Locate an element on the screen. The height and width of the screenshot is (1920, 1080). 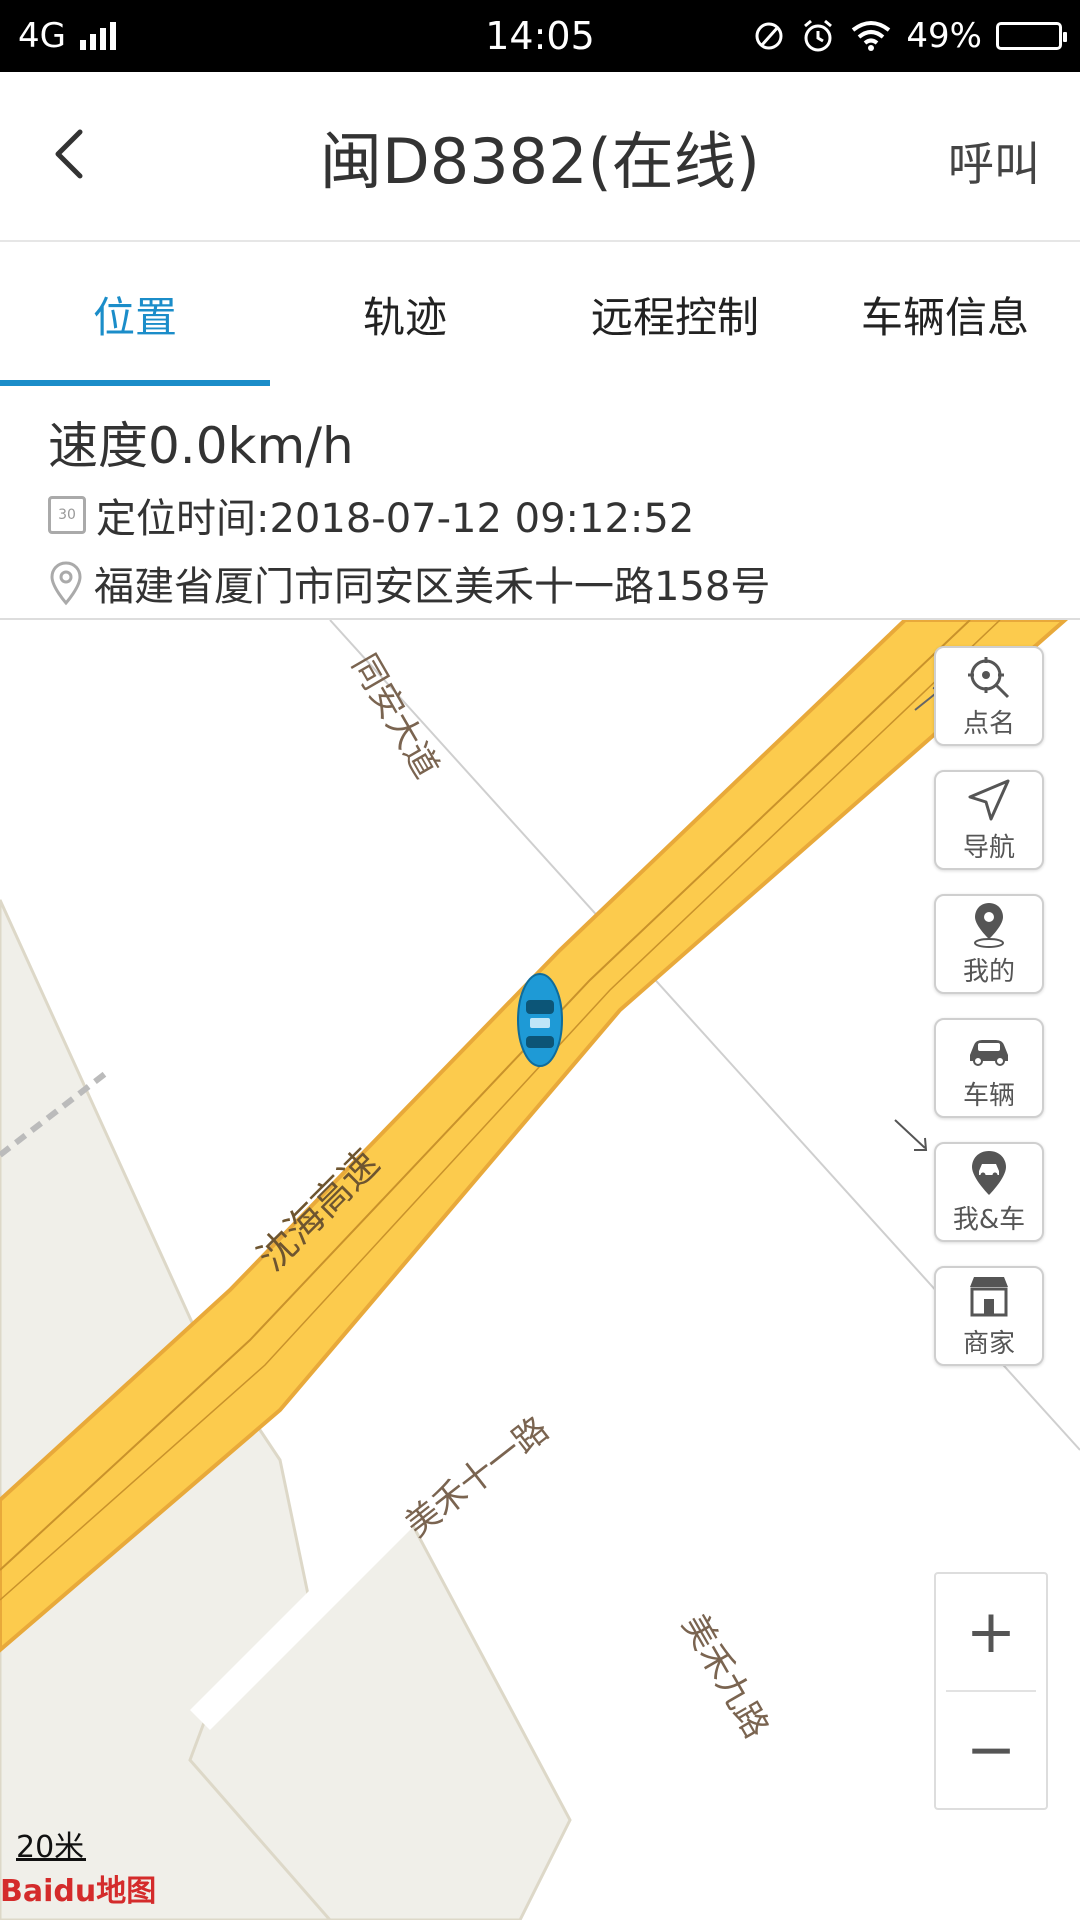
status-right: 49% is located at coordinates (909, 36).